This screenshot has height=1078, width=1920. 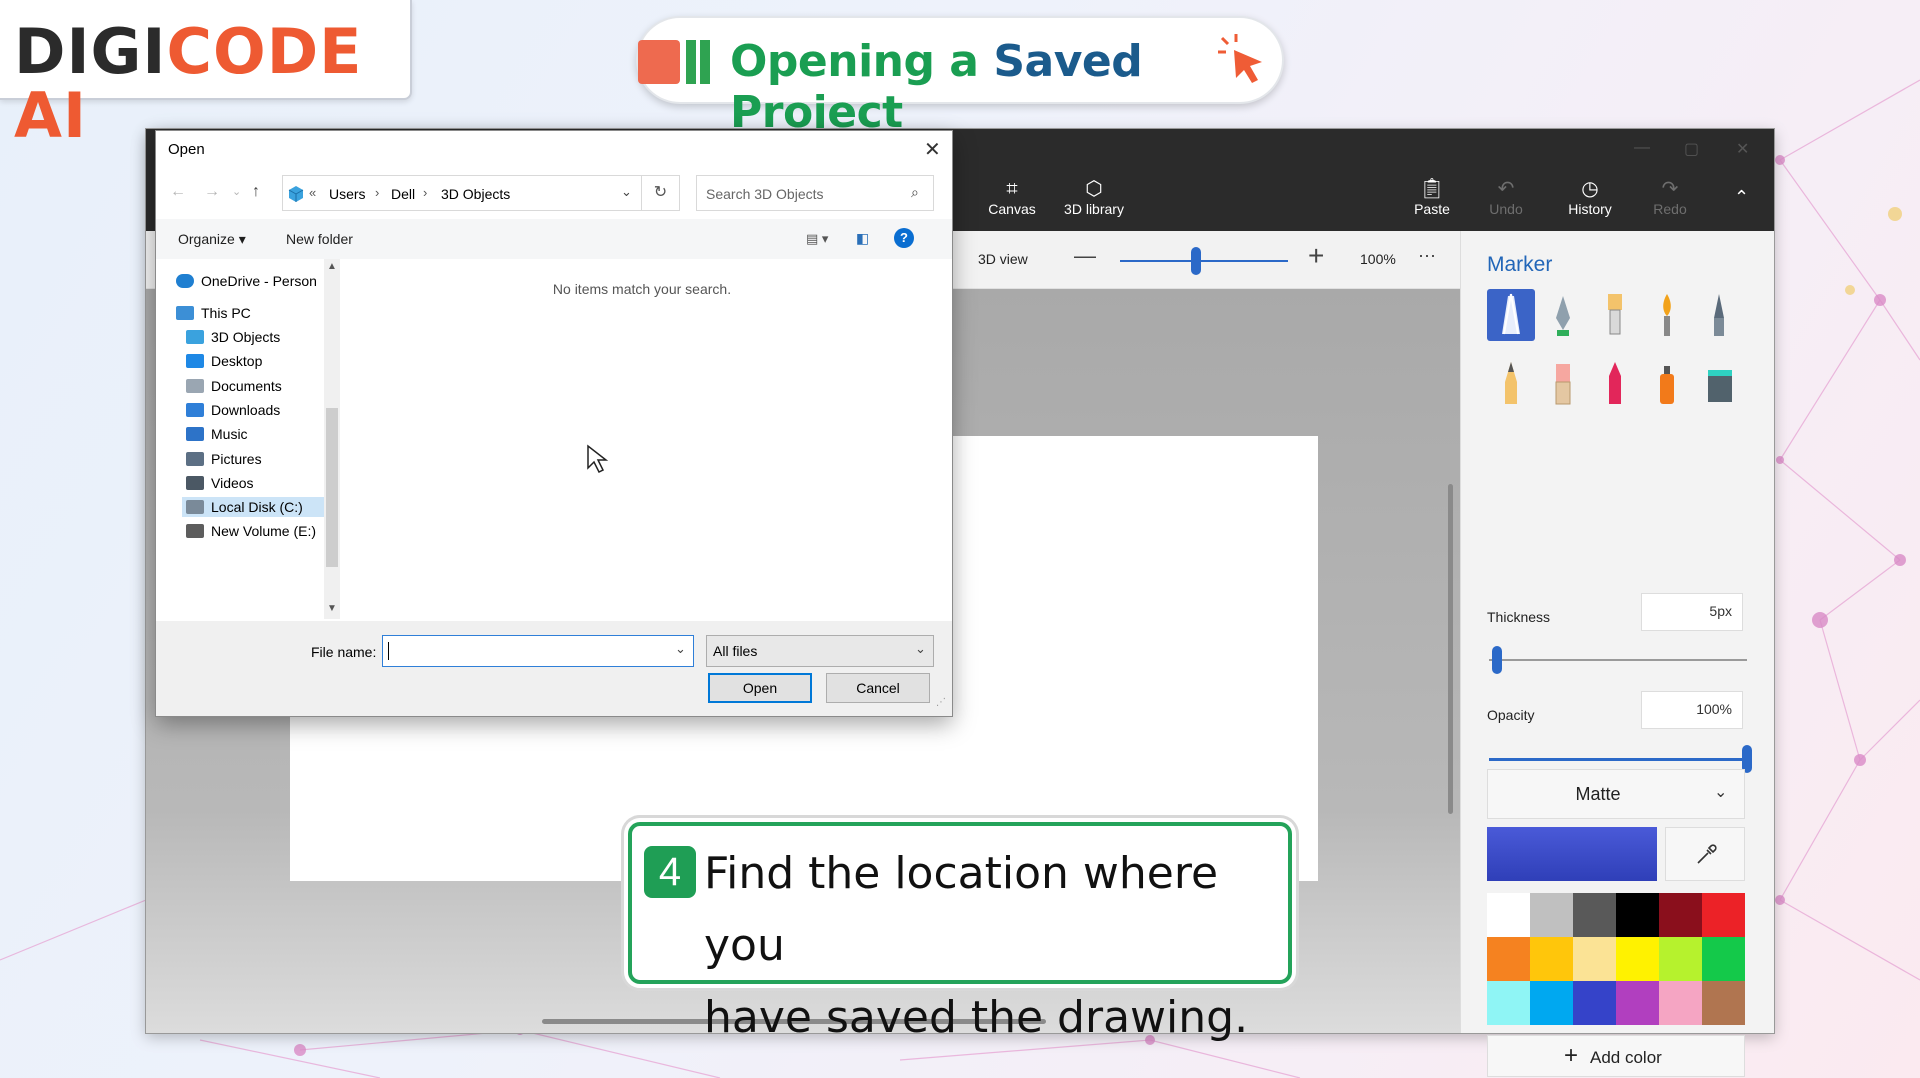 I want to click on tool-eraser, so click(x=1563, y=383).